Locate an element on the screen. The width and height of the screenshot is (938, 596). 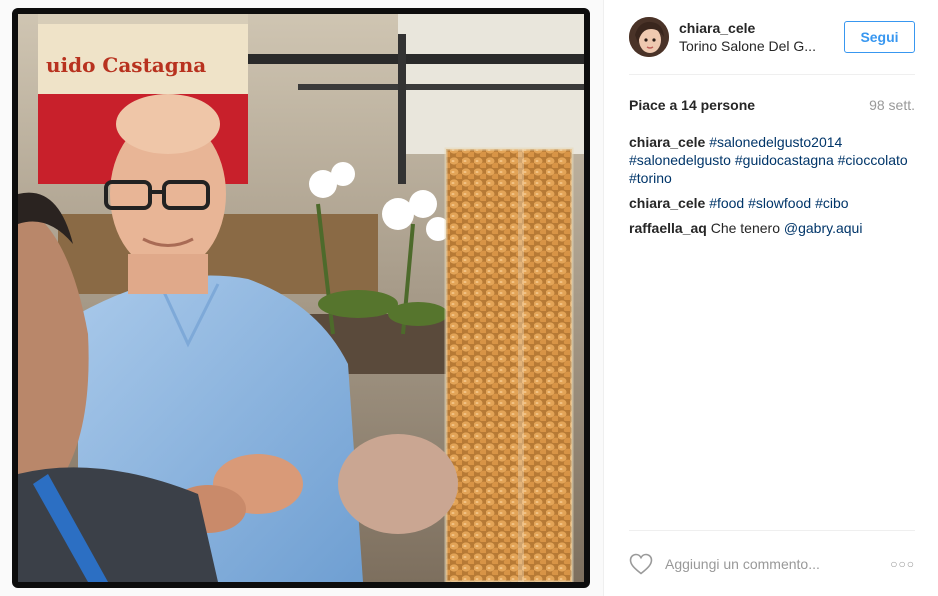
hashtag-link: #salonedelgusto is located at coordinates (680, 160).